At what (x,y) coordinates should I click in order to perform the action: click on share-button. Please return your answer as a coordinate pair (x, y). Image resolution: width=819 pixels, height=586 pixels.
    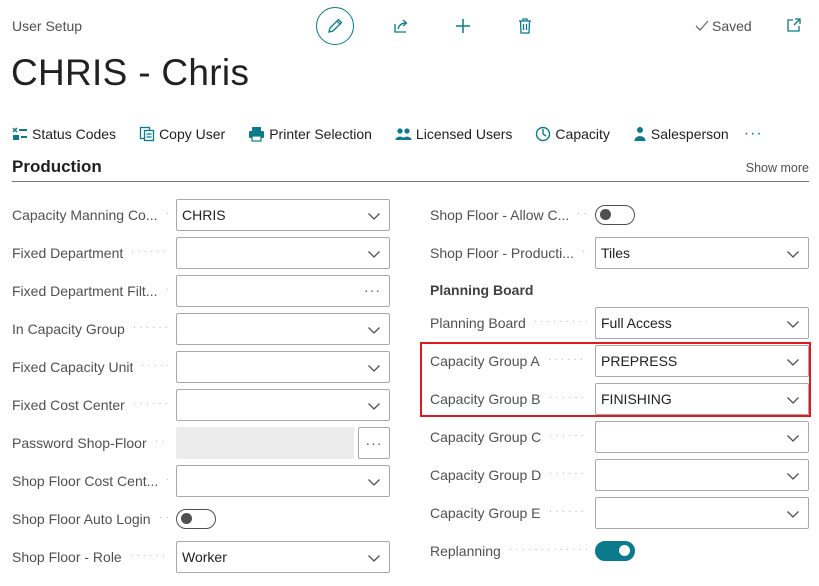
    Looking at the image, I should click on (401, 26).